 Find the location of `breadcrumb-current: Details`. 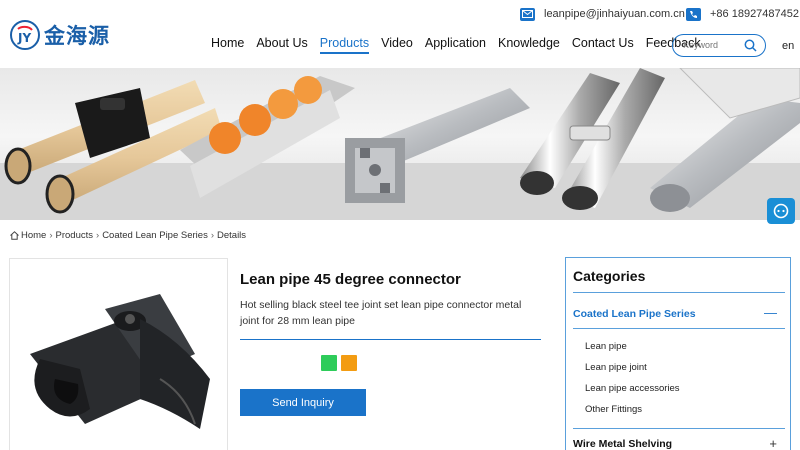

breadcrumb-current: Details is located at coordinates (232, 235).